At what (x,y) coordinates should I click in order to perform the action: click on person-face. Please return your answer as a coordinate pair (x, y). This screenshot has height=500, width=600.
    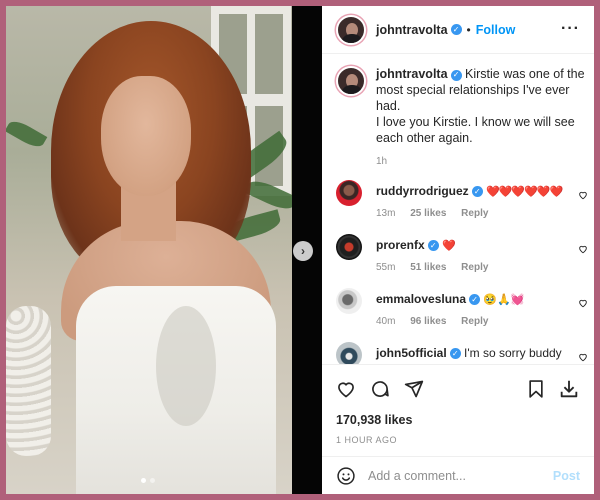
    Looking at the image, I should click on (146, 136).